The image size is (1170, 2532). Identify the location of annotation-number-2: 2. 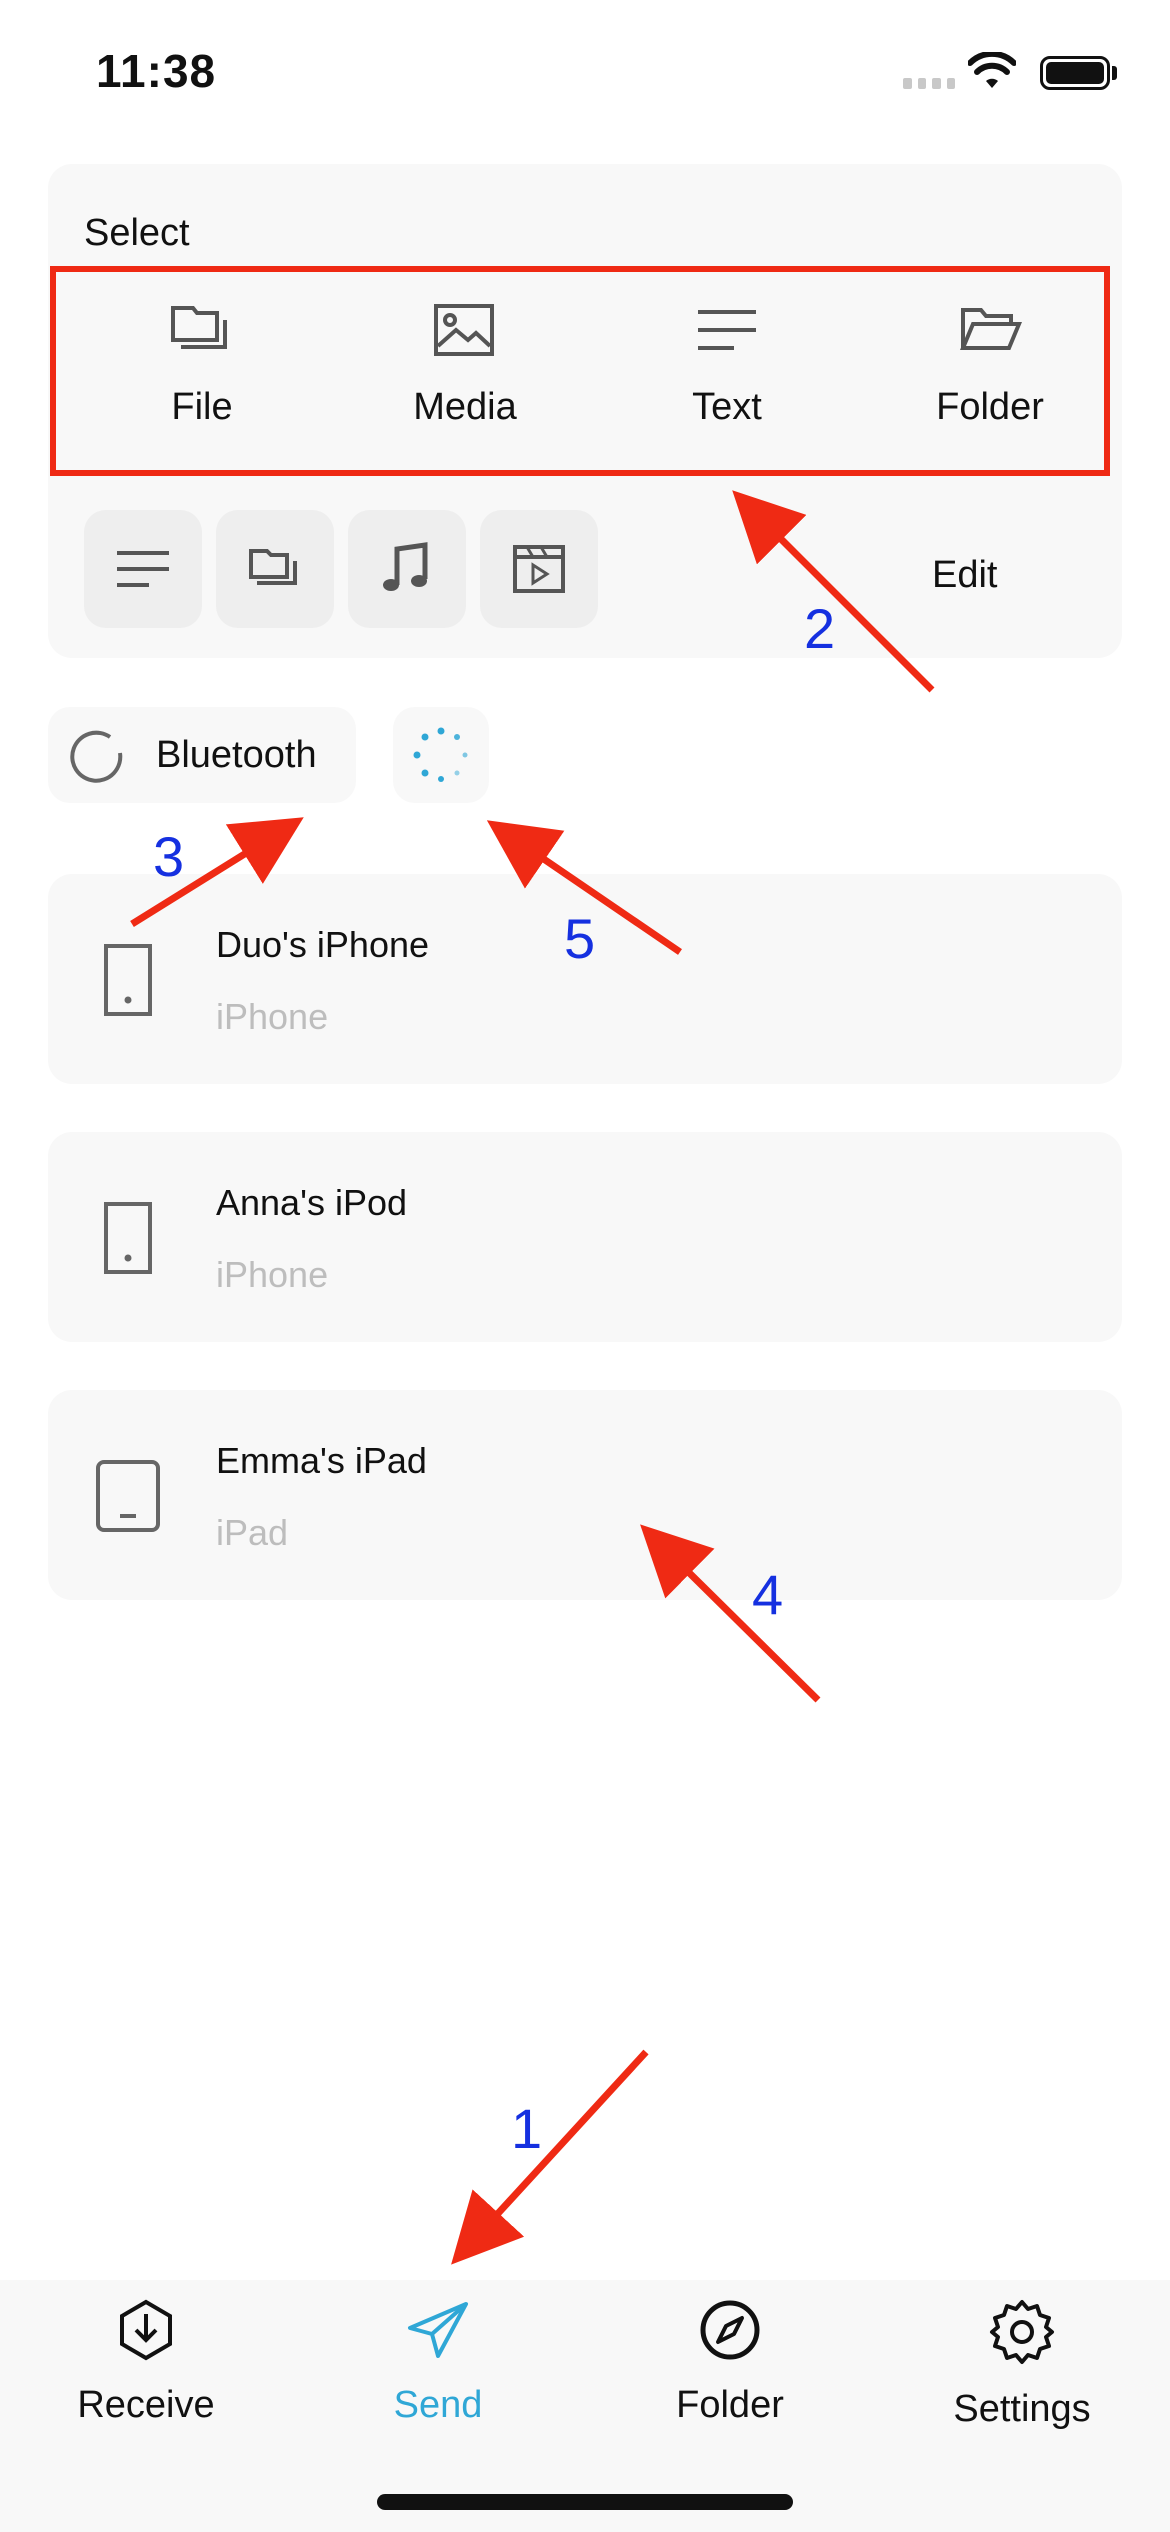
(820, 628).